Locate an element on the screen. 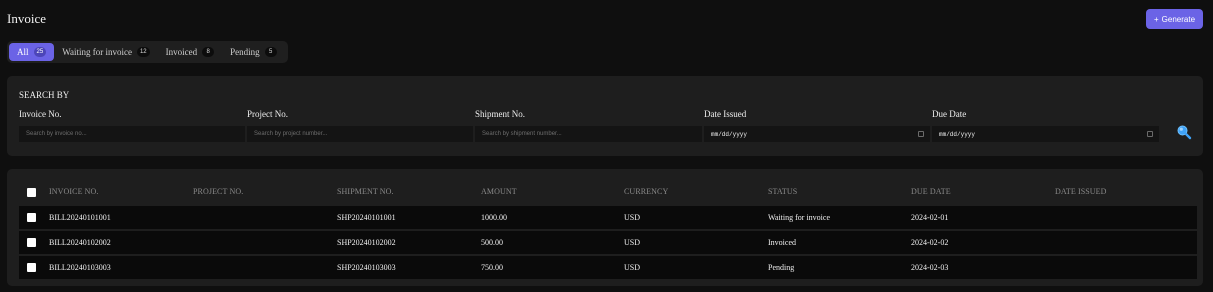  tab-all: All 25 is located at coordinates (32, 52).